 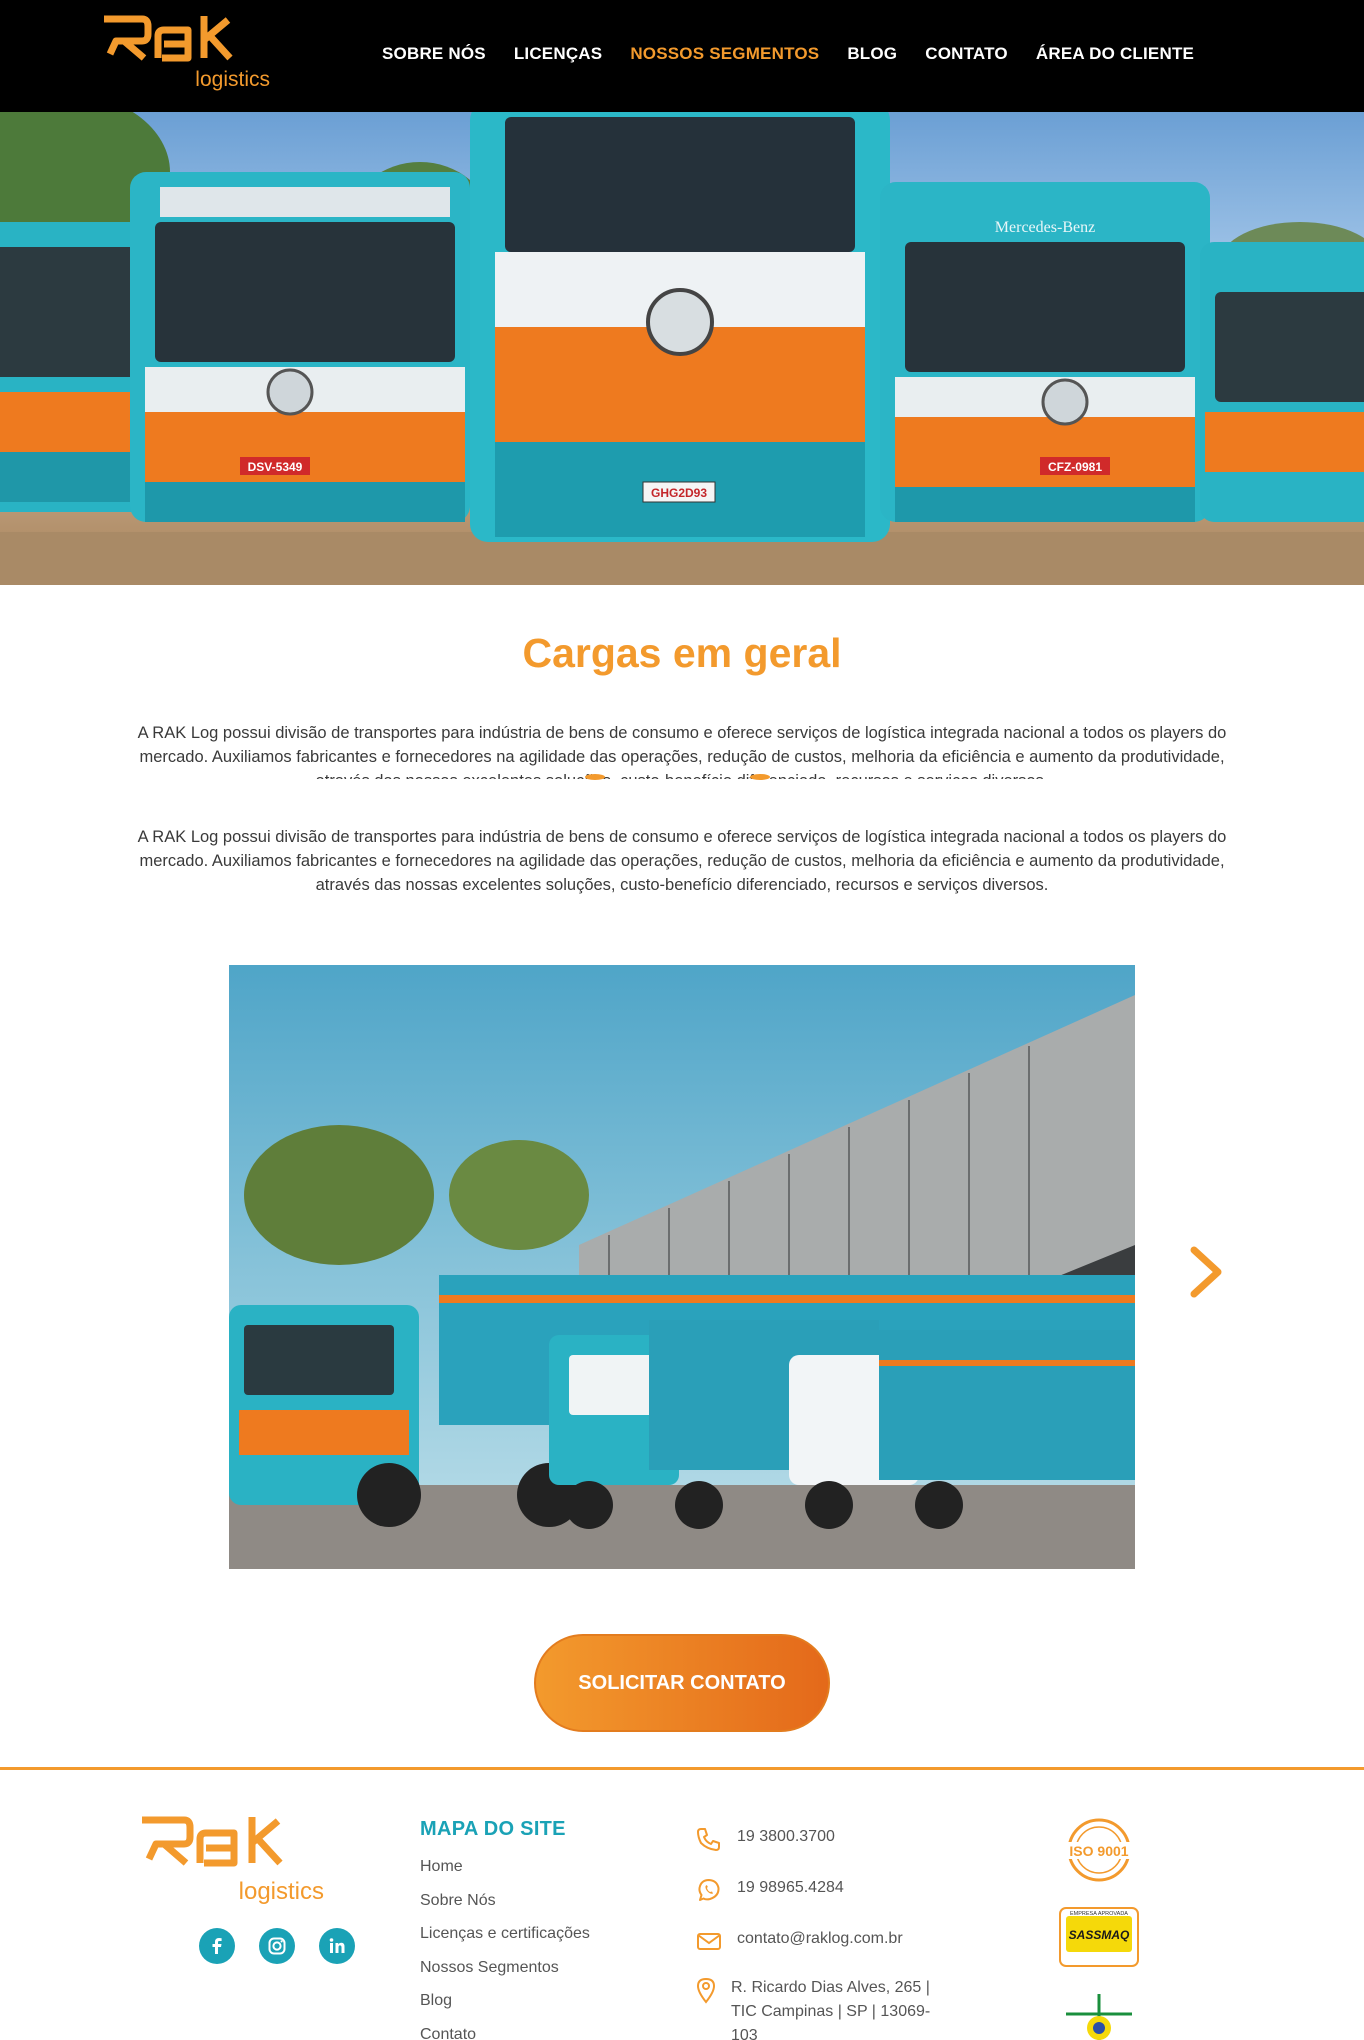 I want to click on location-pin-icon, so click(x=706, y=1990).